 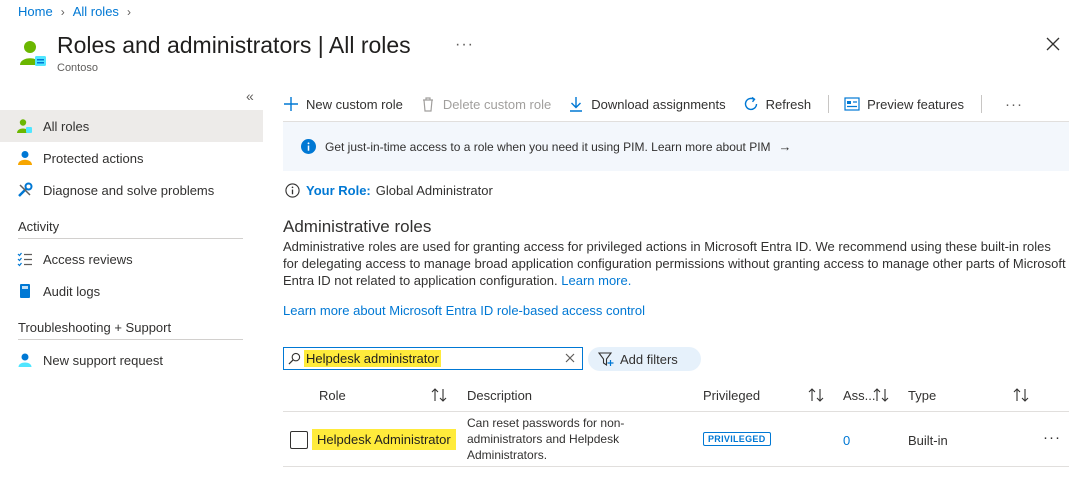 What do you see at coordinates (1014, 104) in the screenshot?
I see `more-commands-button: ···` at bounding box center [1014, 104].